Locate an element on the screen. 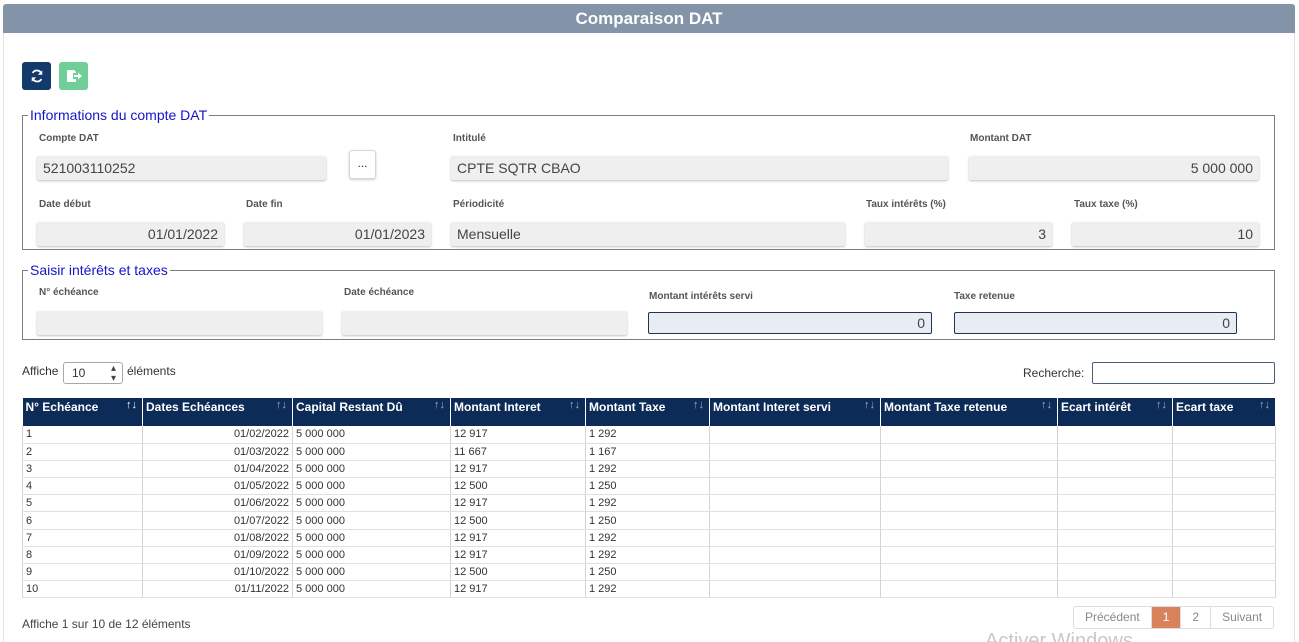  column-header: Montant Interet ↑↓ is located at coordinates (518, 412).